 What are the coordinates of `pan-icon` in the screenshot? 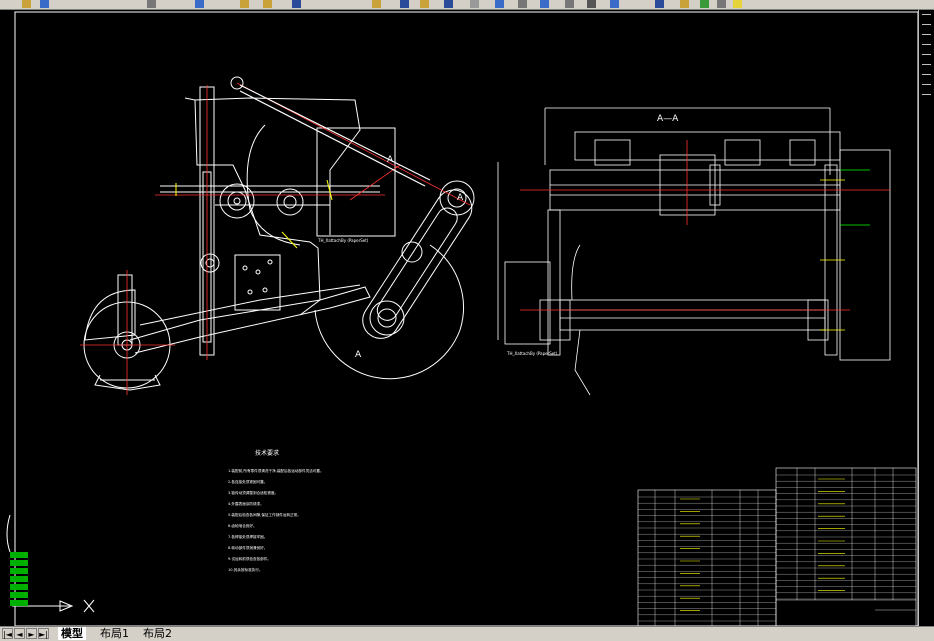 It's located at (376, 4).